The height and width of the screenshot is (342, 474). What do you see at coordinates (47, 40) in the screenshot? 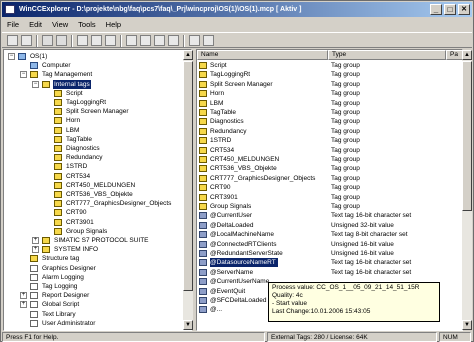
I see `play-icon` at bounding box center [47, 40].